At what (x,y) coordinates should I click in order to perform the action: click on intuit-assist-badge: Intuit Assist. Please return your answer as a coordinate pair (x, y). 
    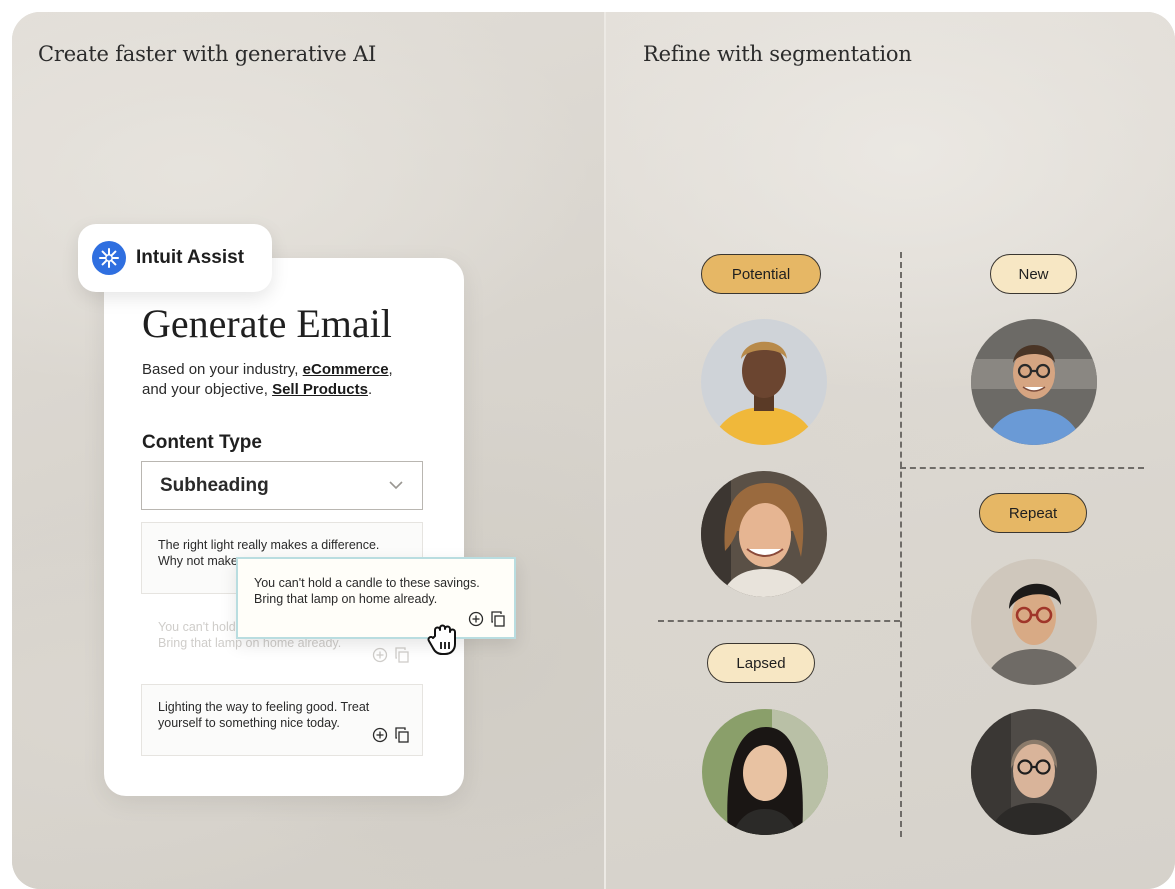
    Looking at the image, I should click on (175, 258).